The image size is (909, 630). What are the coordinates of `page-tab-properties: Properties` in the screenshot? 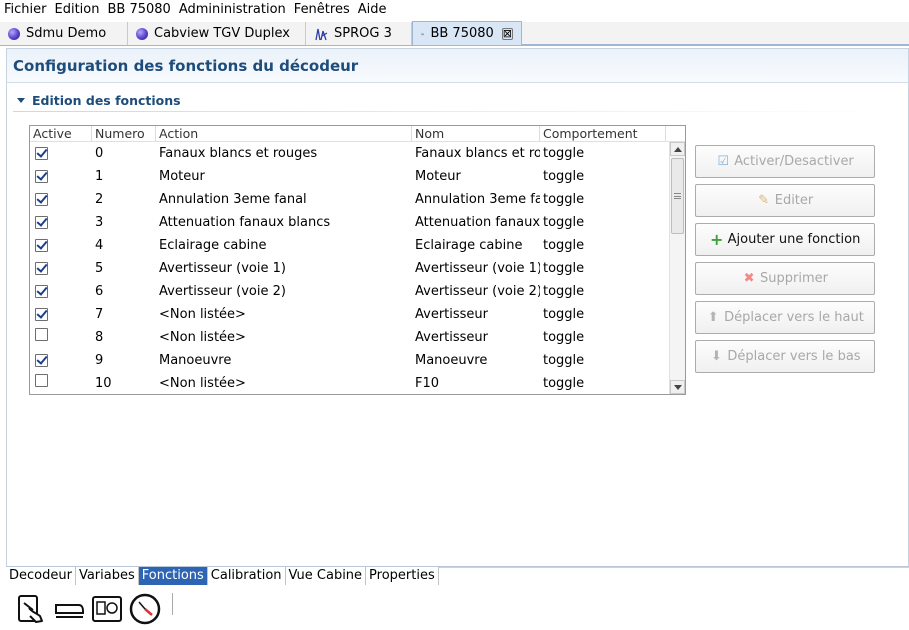 It's located at (402, 576).